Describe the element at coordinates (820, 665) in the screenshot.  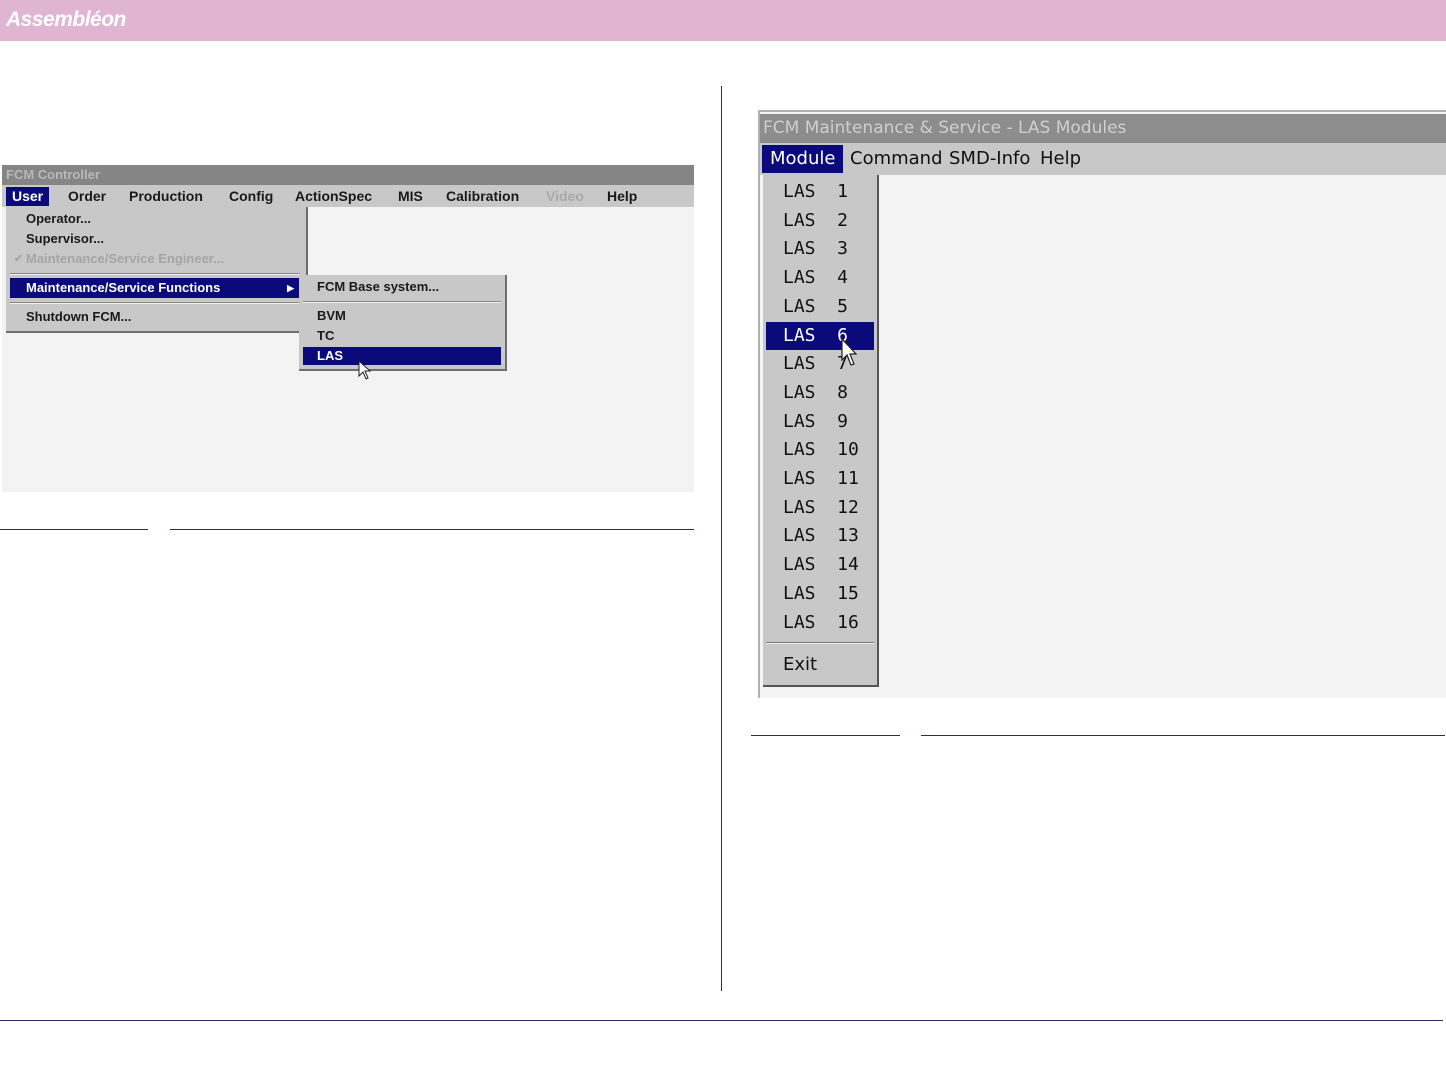
I see `menu-item-exit: Exit` at that location.